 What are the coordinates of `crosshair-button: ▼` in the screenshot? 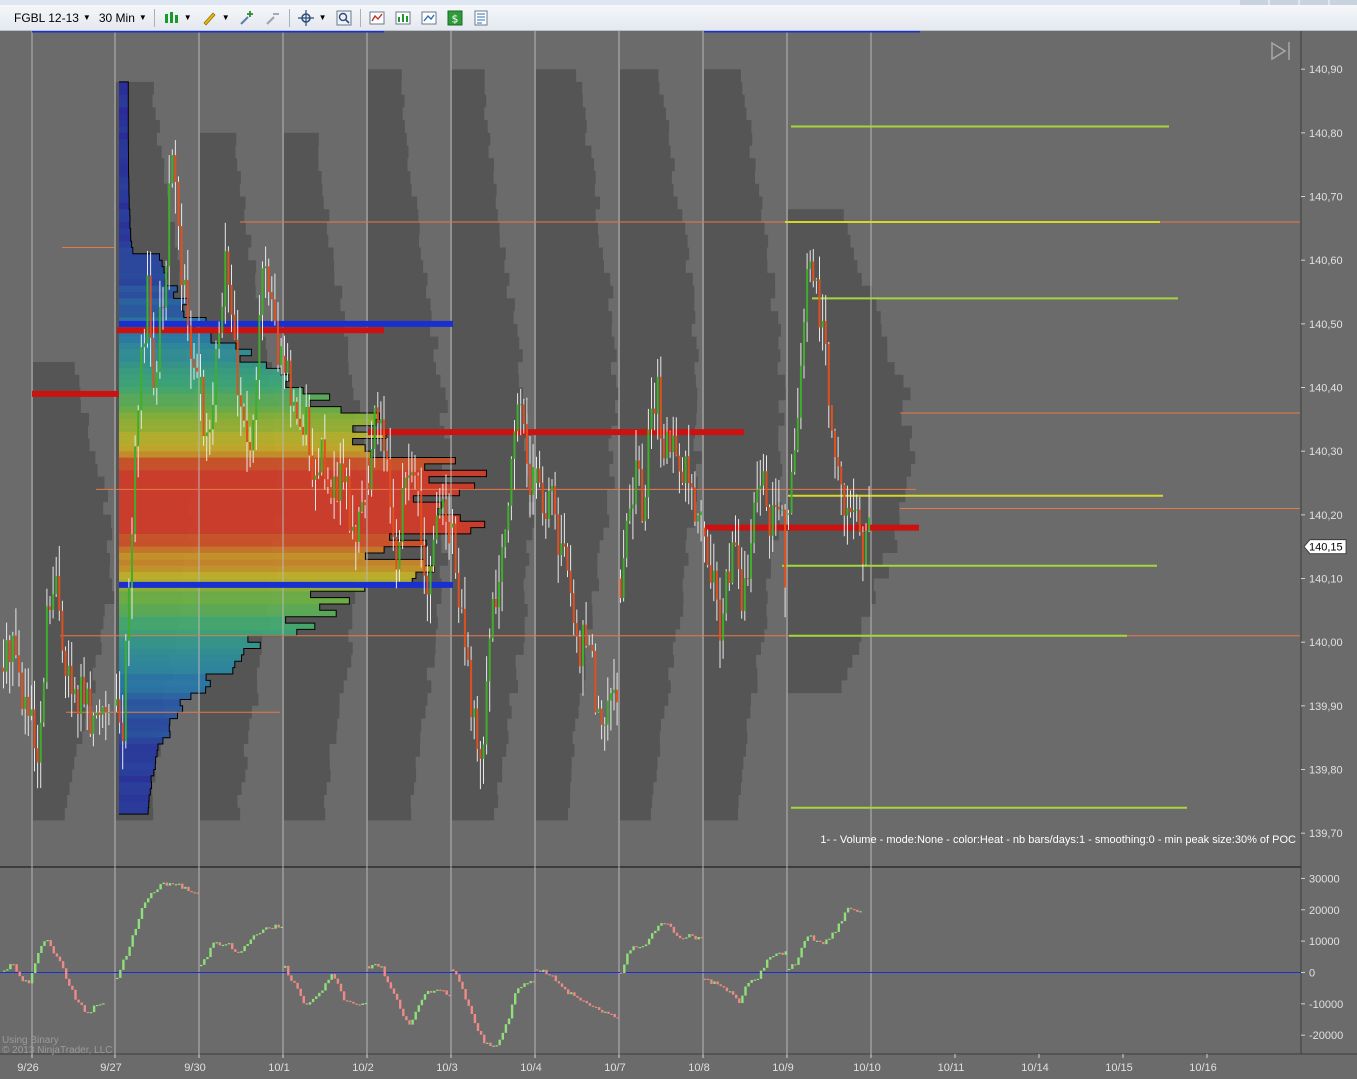 It's located at (312, 18).